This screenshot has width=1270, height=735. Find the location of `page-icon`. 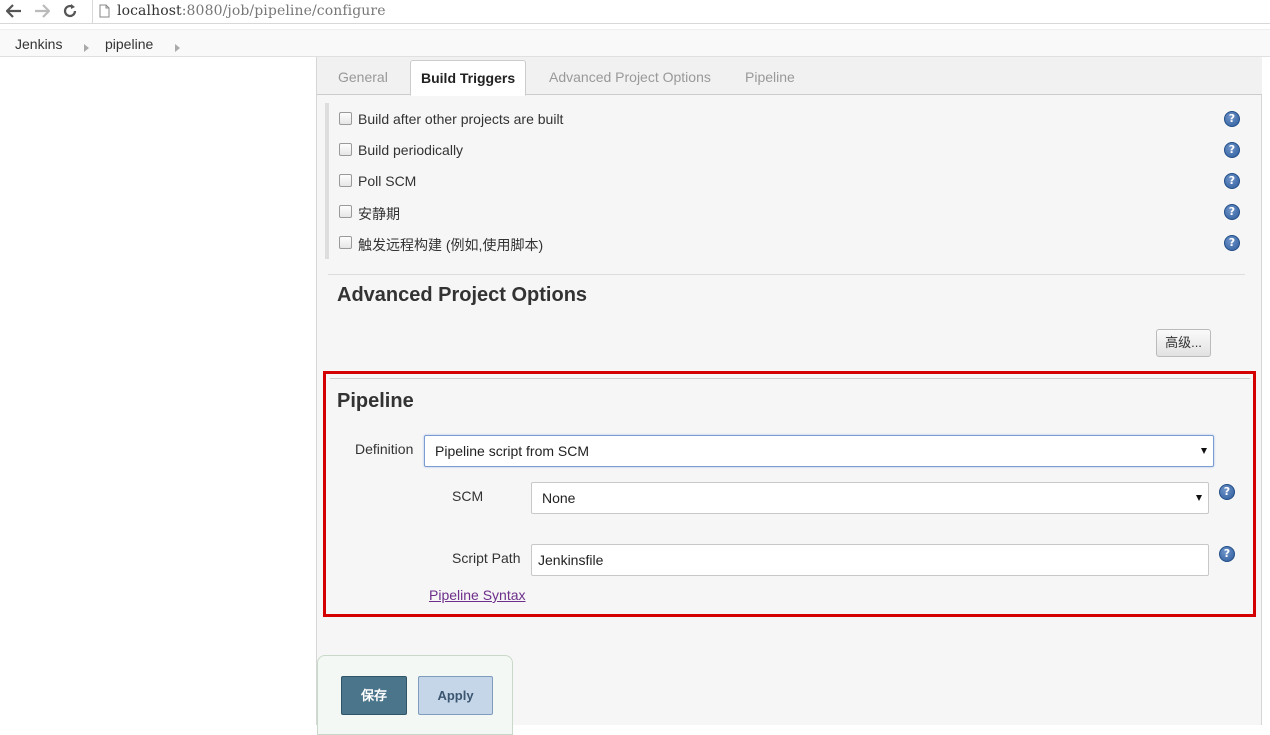

page-icon is located at coordinates (104, 12).